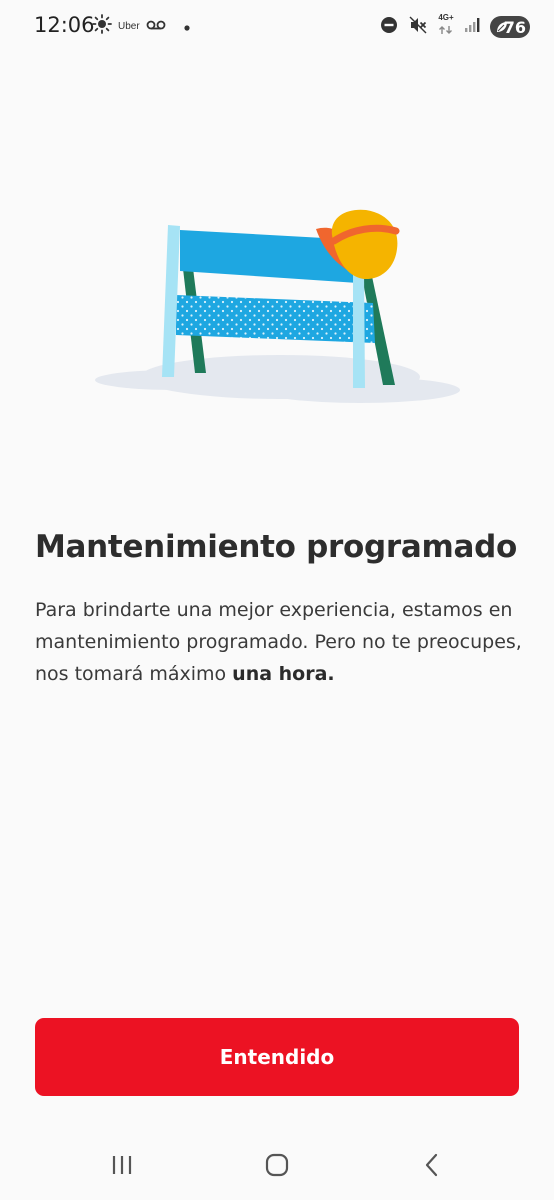  What do you see at coordinates (283, 674) in the screenshot?
I see `description-emphasis: una hora.` at bounding box center [283, 674].